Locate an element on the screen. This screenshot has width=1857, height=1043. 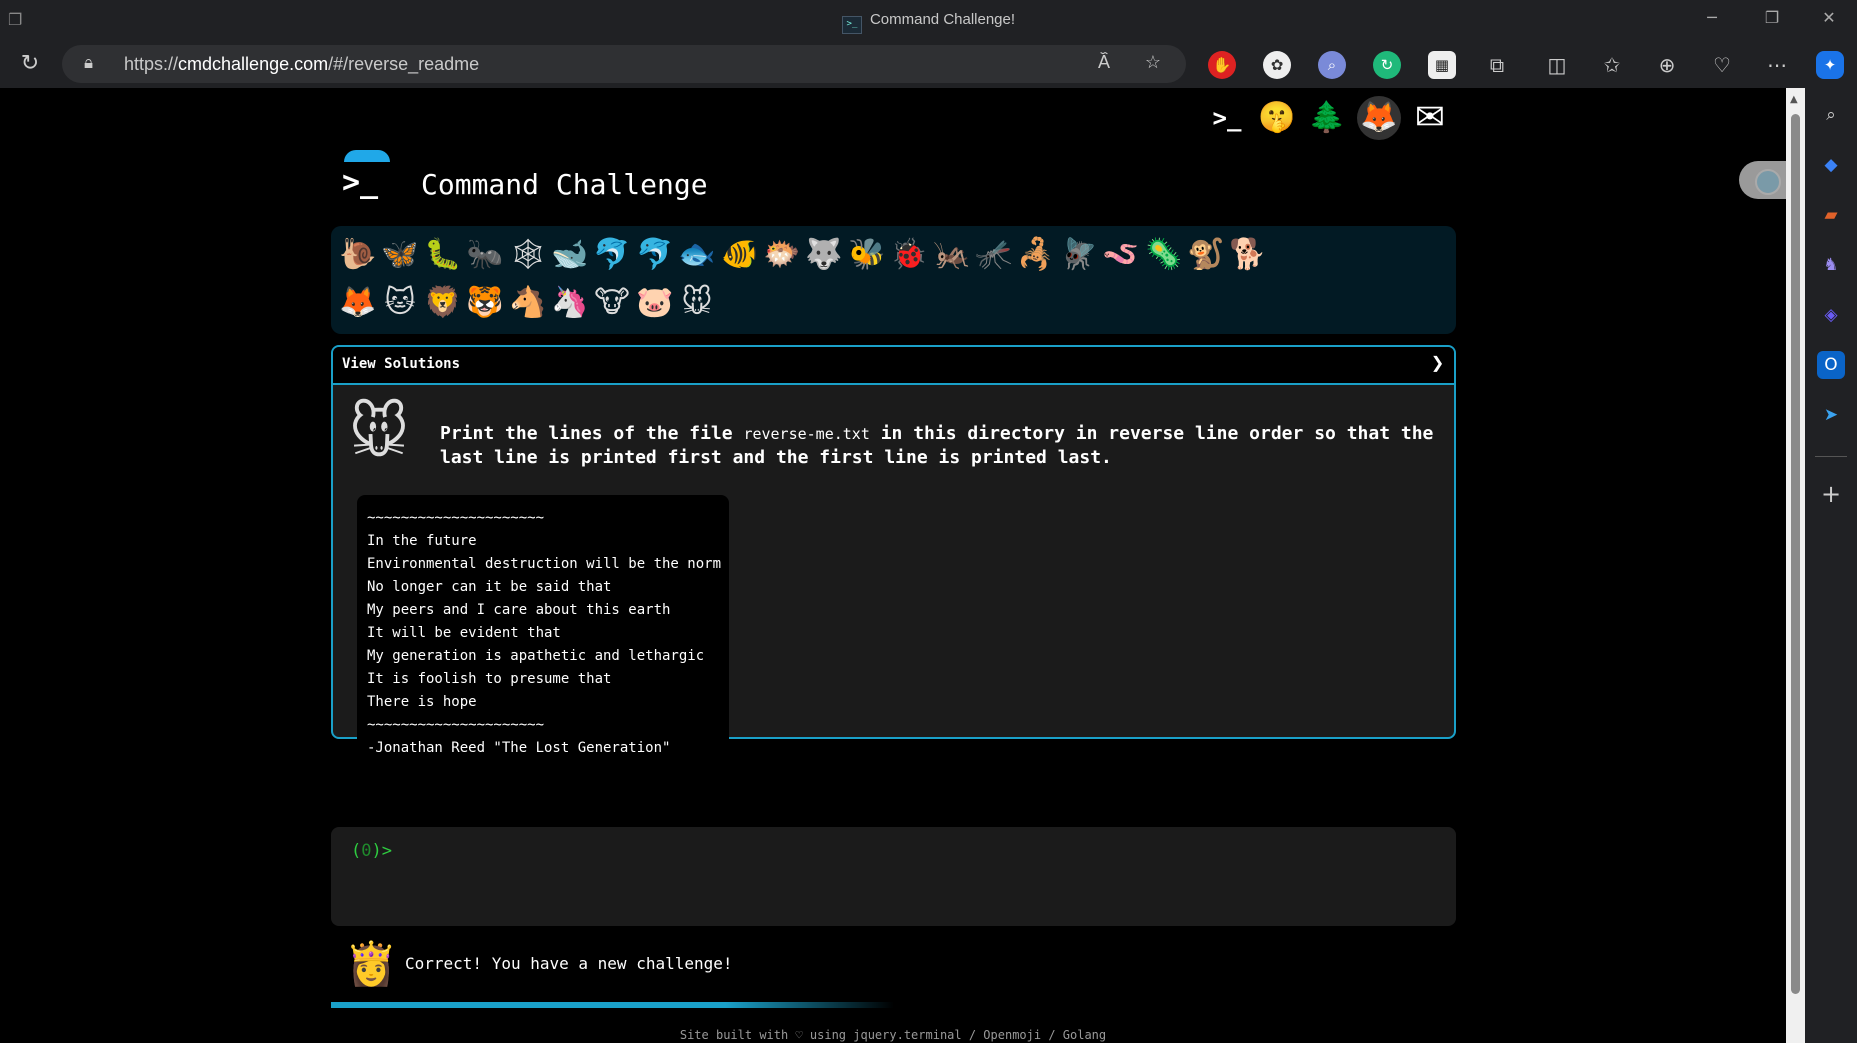
extension-search-icon: ⌕ is located at coordinates (1332, 65).